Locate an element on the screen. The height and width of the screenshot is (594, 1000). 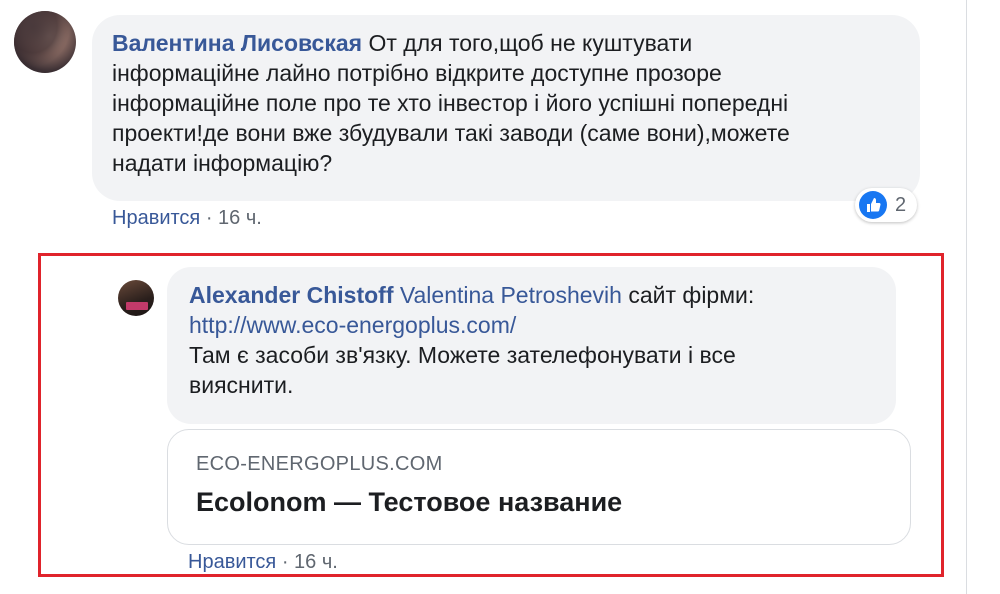
reply-text: вияснити. is located at coordinates (241, 385).